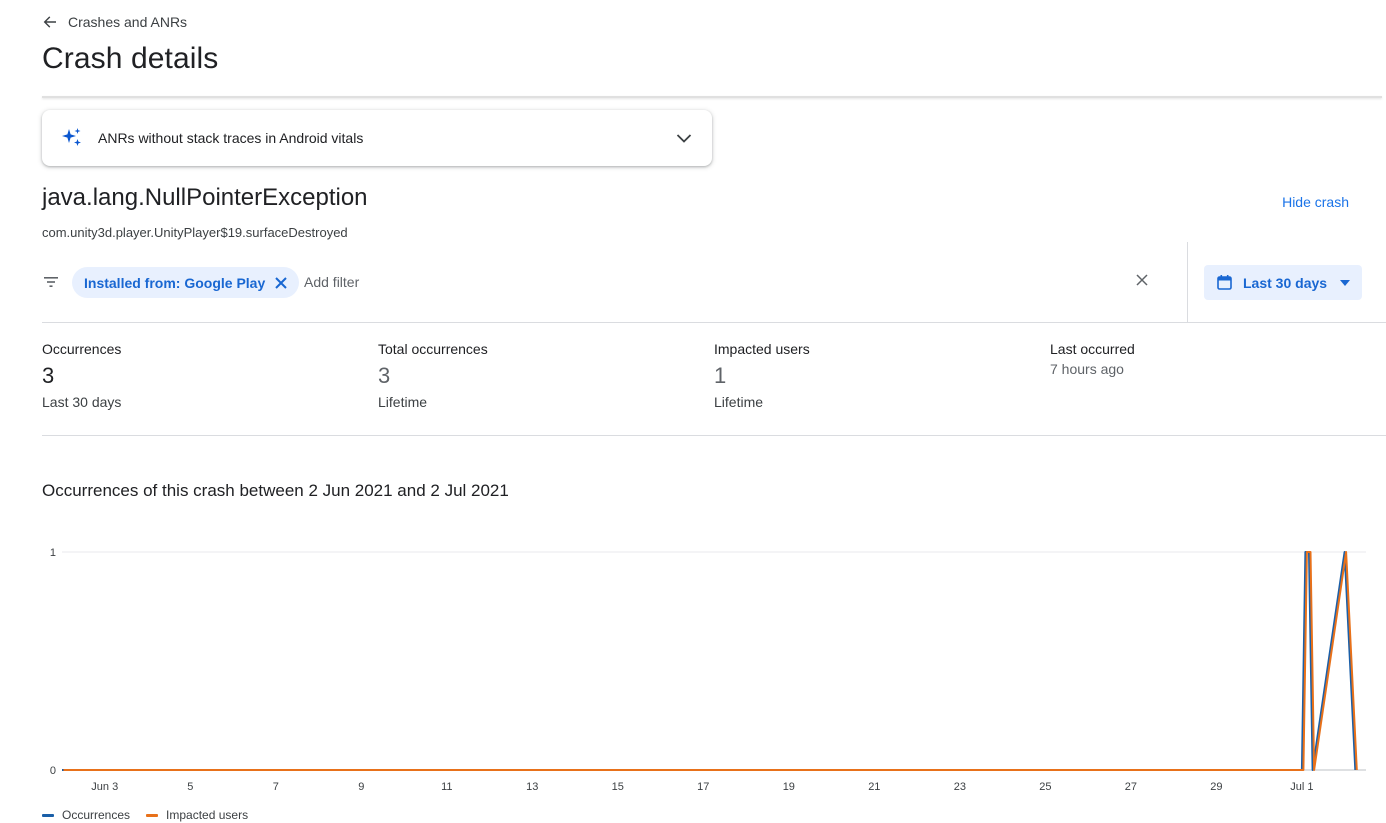 This screenshot has width=1386, height=823. What do you see at coordinates (1142, 280) in the screenshot?
I see `clear-filters-icon` at bounding box center [1142, 280].